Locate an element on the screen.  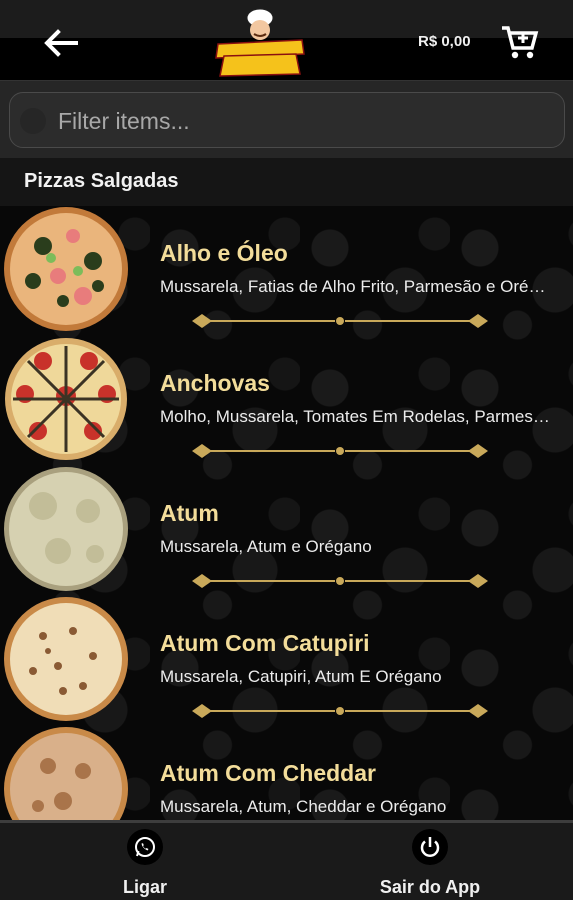
item-name: Atum Com Cheddar is located at coordinates (268, 773).